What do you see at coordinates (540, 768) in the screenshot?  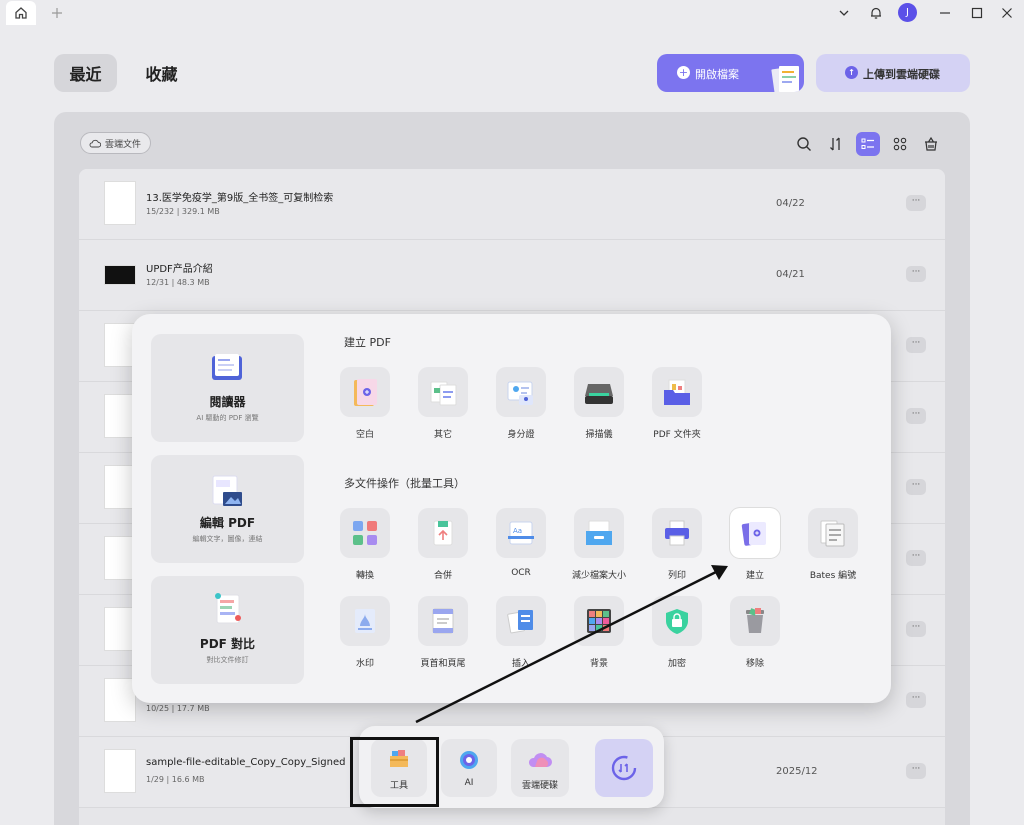 I see `dock-cloud-button: 雲端硬碟` at bounding box center [540, 768].